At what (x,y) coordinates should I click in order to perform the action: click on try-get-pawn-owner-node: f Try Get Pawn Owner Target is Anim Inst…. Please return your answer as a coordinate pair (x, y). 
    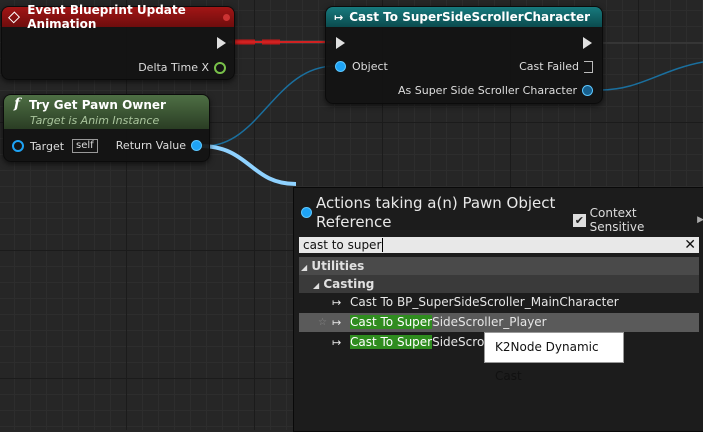
    Looking at the image, I should click on (106, 128).